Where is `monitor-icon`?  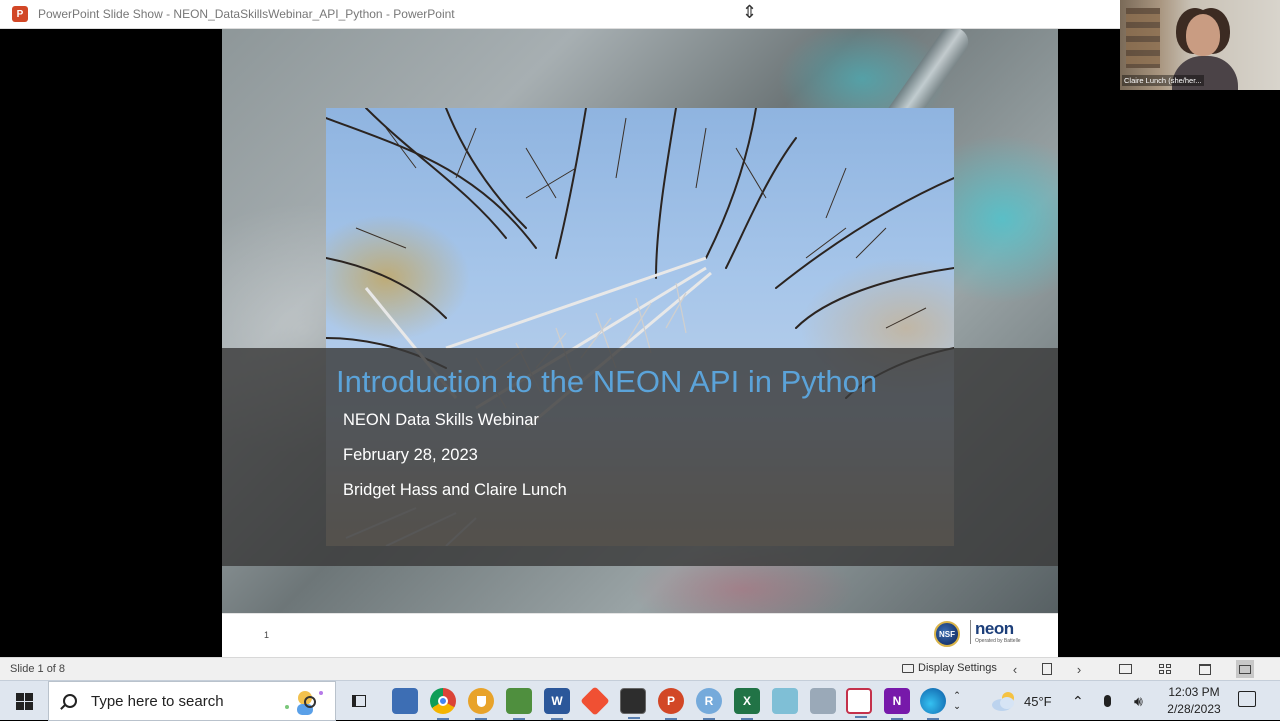 monitor-icon is located at coordinates (908, 668).